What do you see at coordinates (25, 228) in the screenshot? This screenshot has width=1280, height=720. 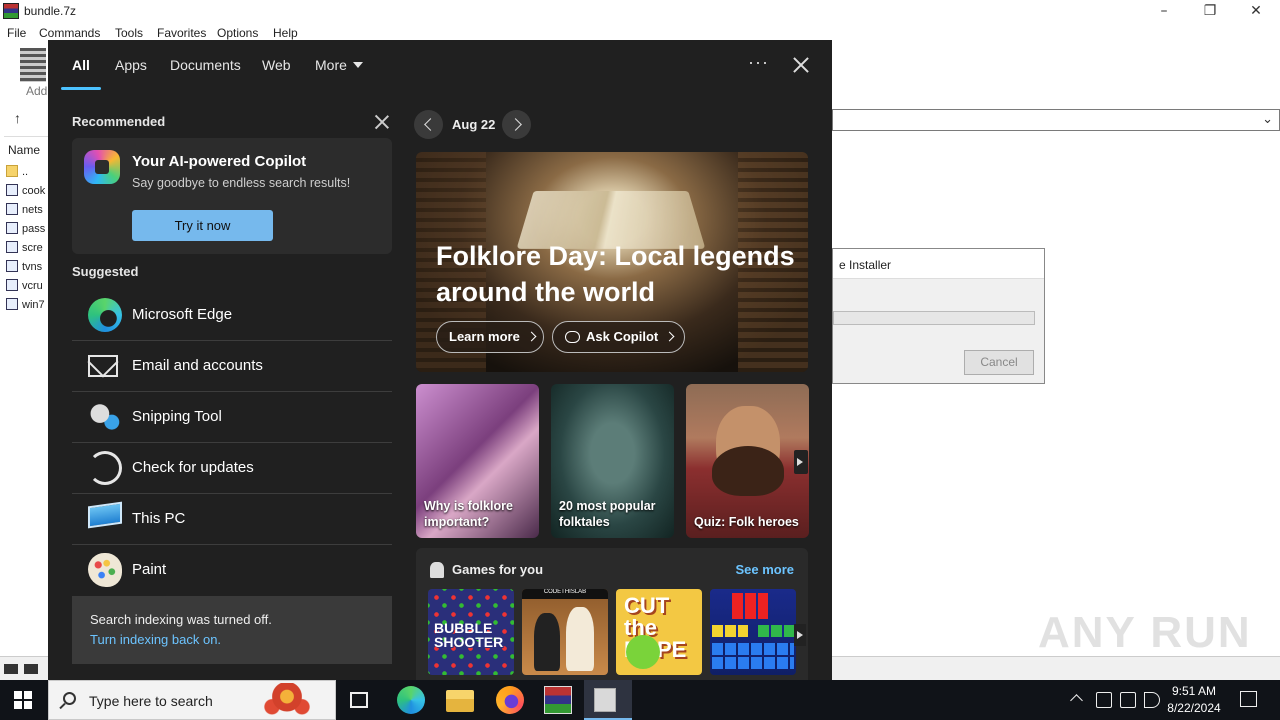 I see `list-item: pass` at bounding box center [25, 228].